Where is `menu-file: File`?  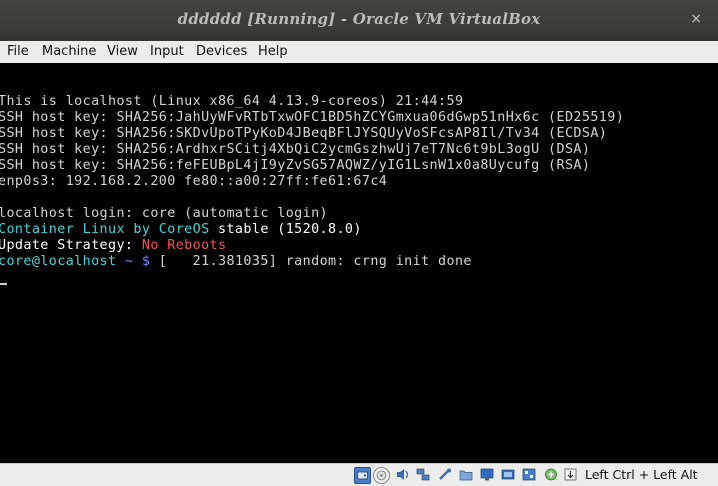
menu-file: File is located at coordinates (18, 51).